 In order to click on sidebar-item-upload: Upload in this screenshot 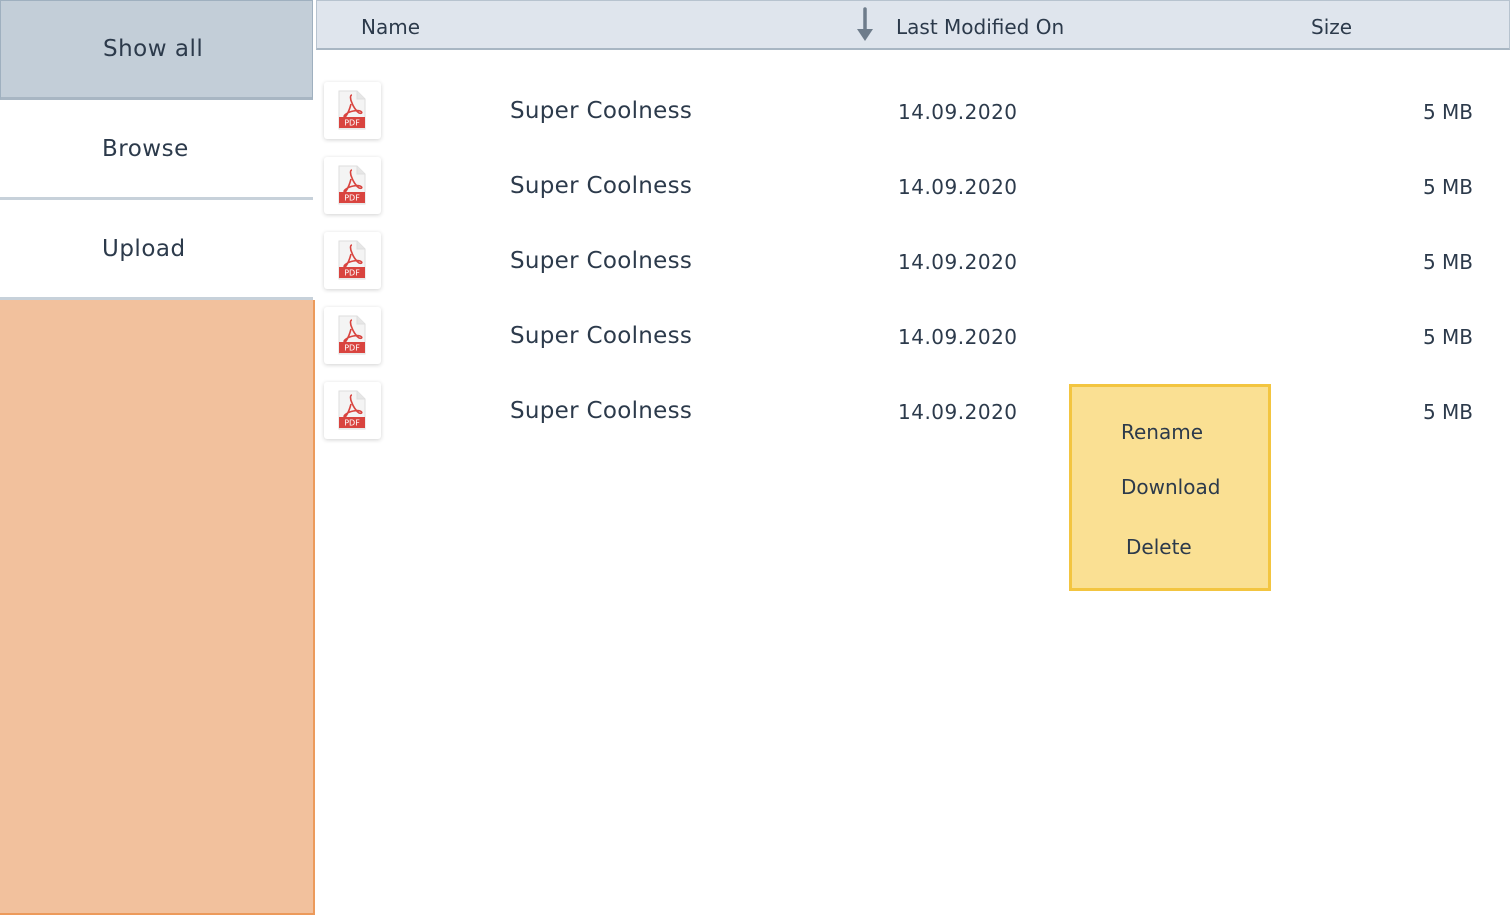, I will do `click(156, 250)`.